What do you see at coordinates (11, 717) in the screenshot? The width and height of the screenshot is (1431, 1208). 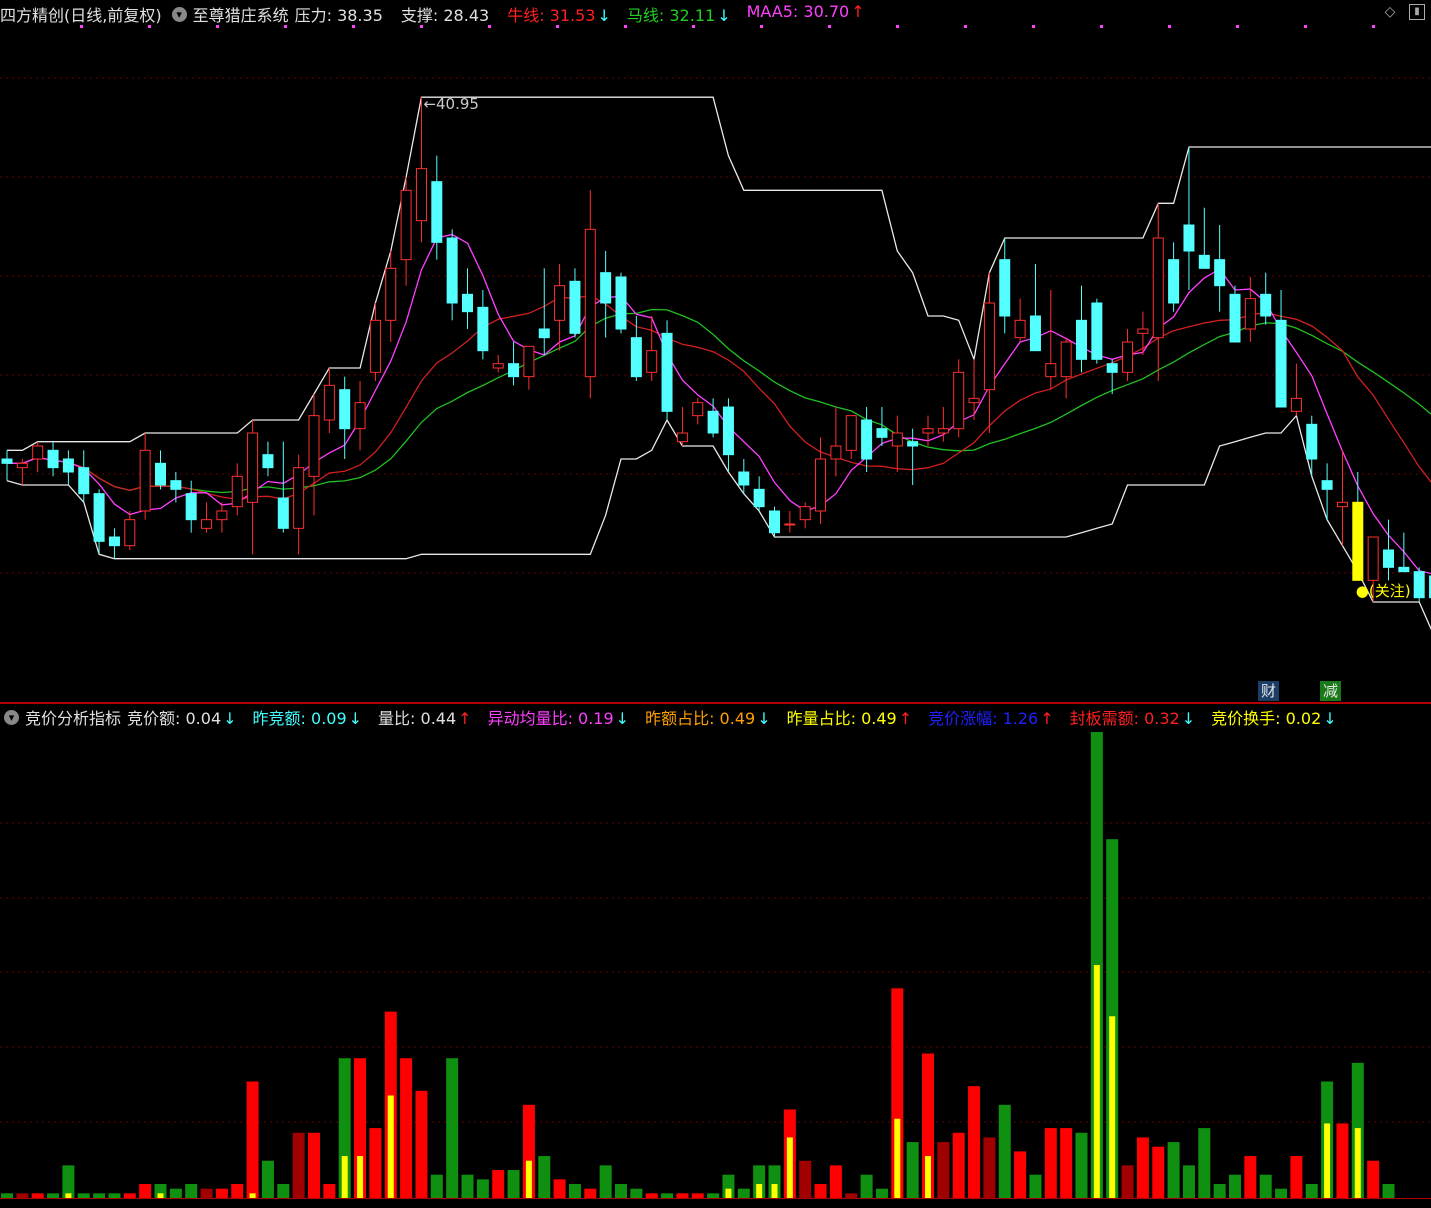 I see `sub-indicator-menu-icon: ▾` at bounding box center [11, 717].